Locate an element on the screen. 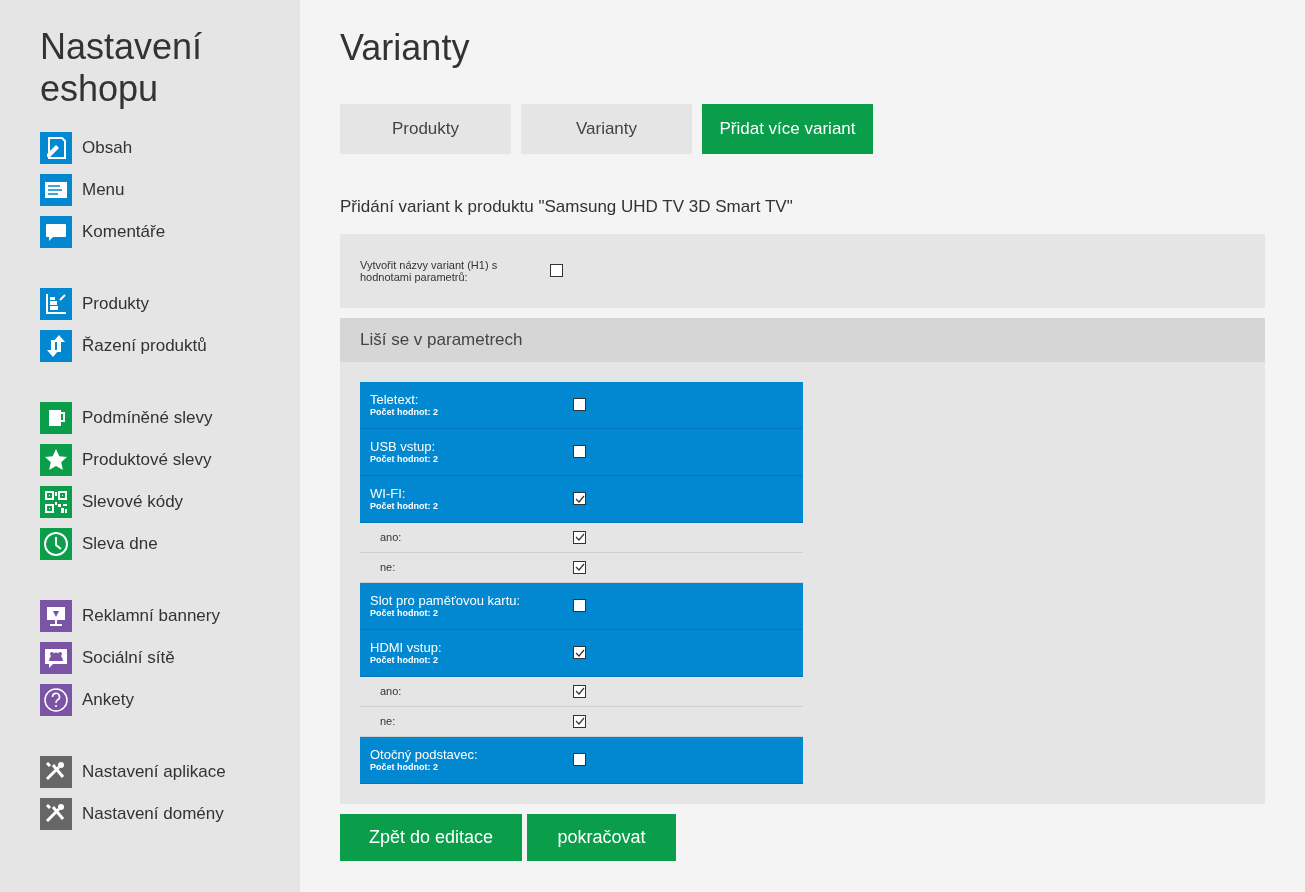 Image resolution: width=1305 pixels, height=892 pixels. sidebar-item: Sleva dne is located at coordinates (170, 544).